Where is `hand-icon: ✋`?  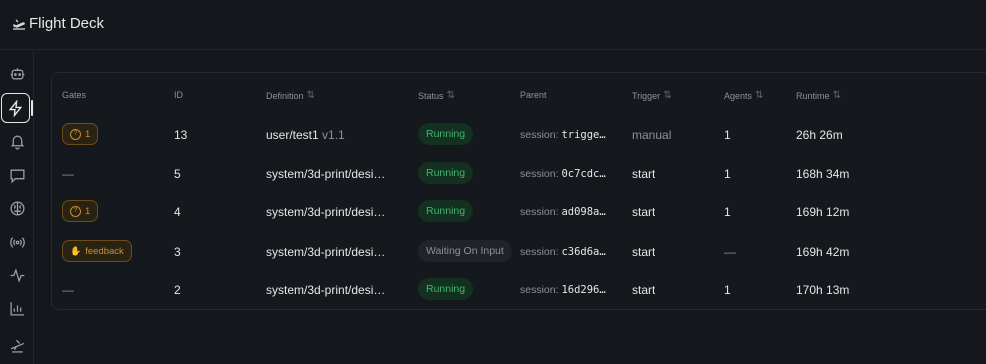 hand-icon: ✋ is located at coordinates (76, 250).